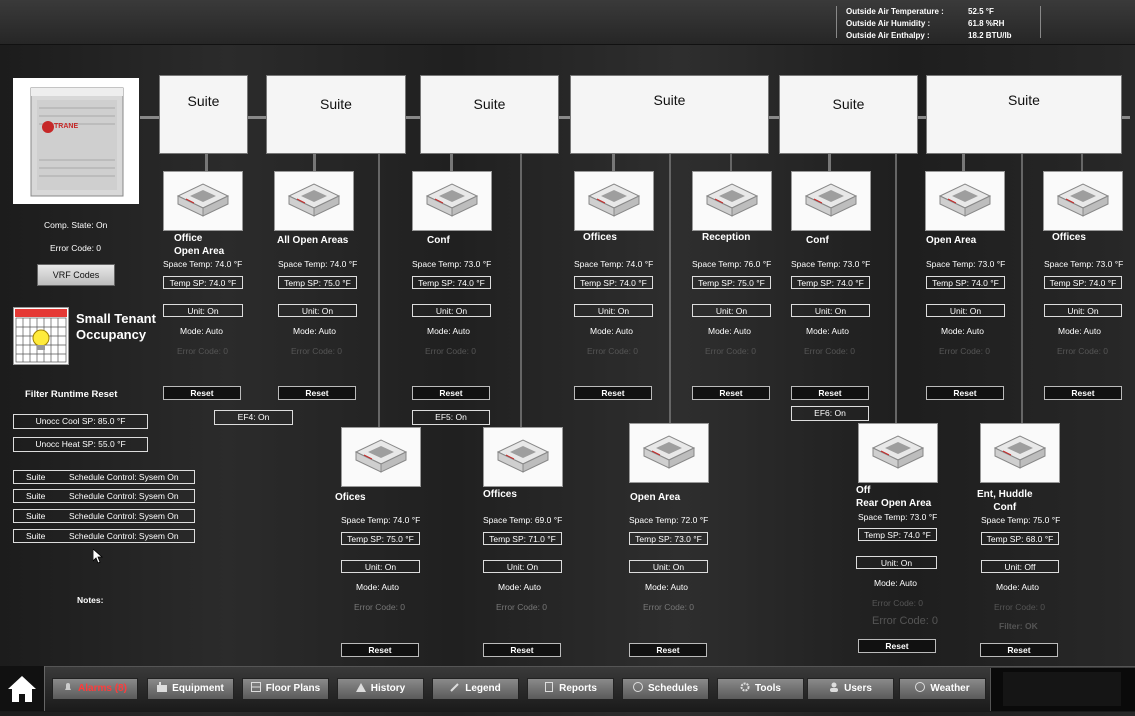  What do you see at coordinates (314, 163) in the screenshot?
I see `pipe` at bounding box center [314, 163].